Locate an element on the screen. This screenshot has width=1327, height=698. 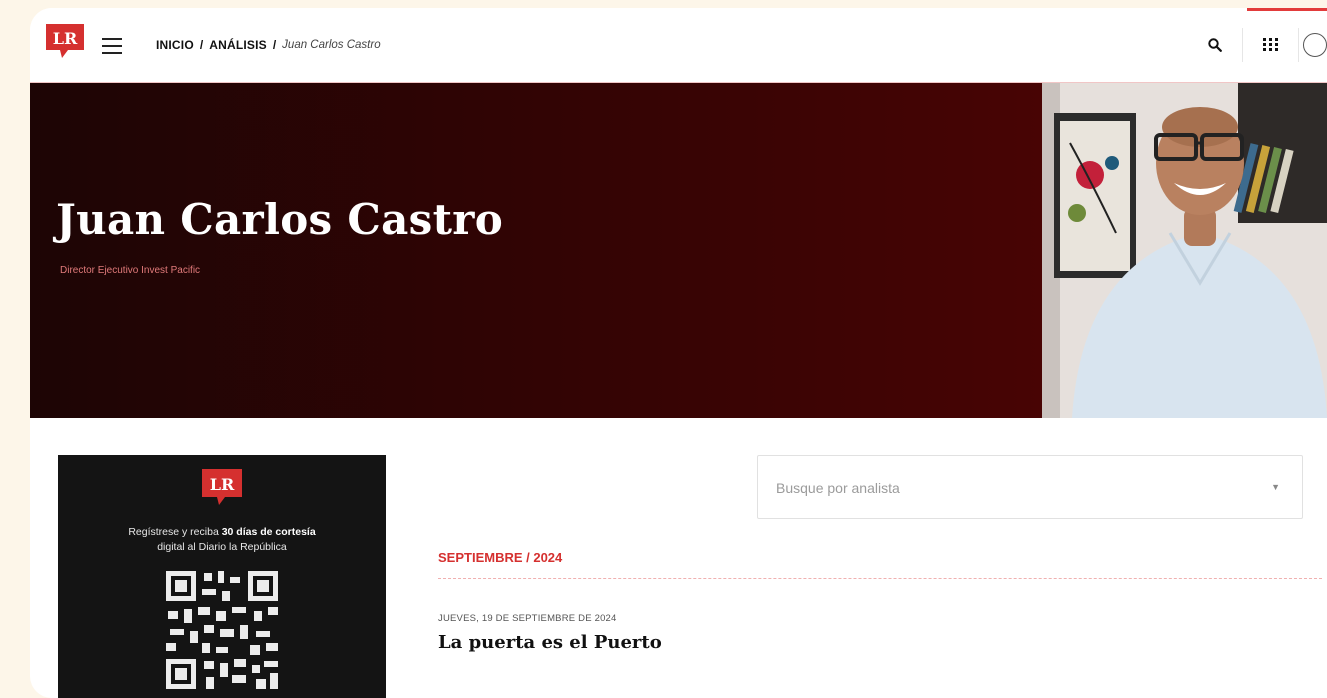
author-portrait-image is located at coordinates (1184, 250).